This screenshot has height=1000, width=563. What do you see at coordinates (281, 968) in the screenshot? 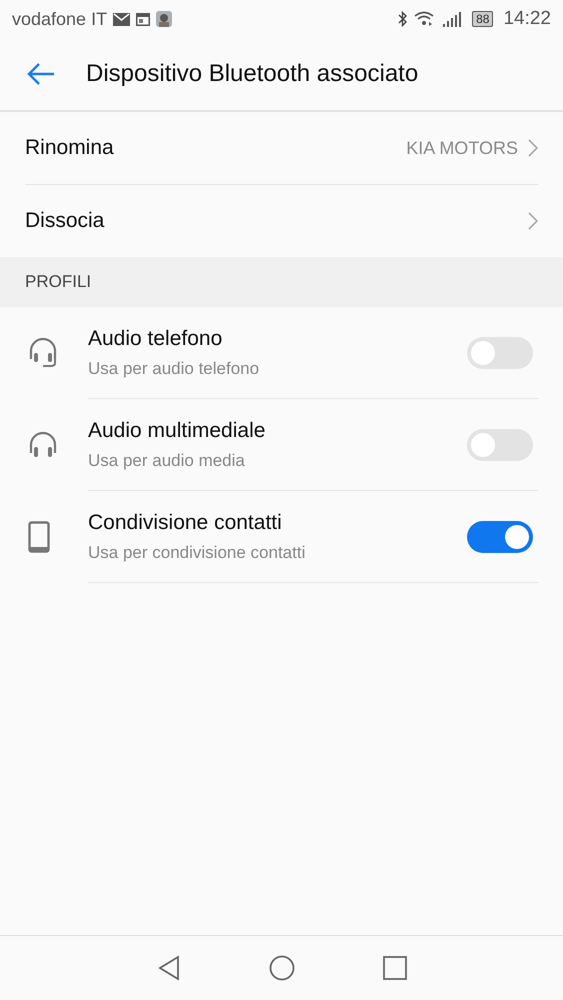
I see `home-nav-button` at bounding box center [281, 968].